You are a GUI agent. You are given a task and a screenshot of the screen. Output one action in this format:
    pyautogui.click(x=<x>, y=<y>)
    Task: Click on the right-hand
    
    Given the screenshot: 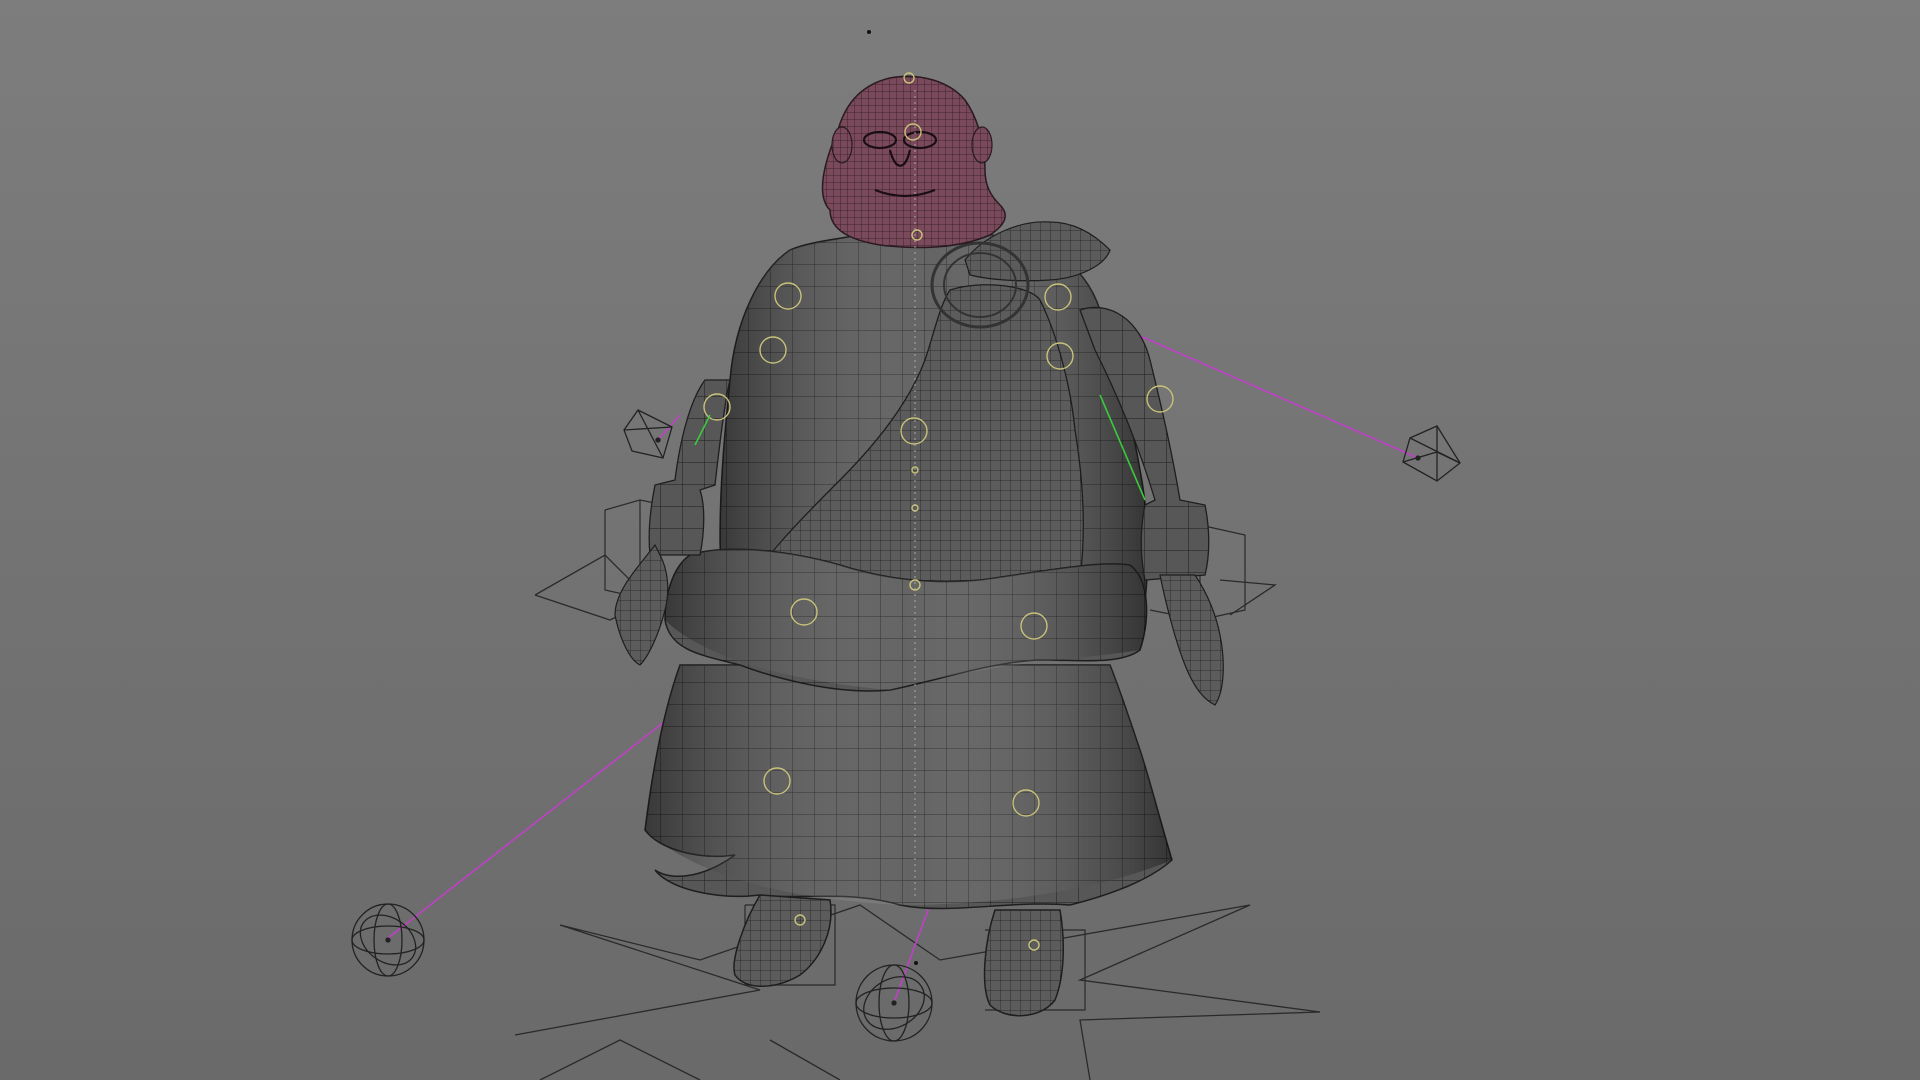 What is the action you would take?
    pyautogui.click(x=1191, y=640)
    